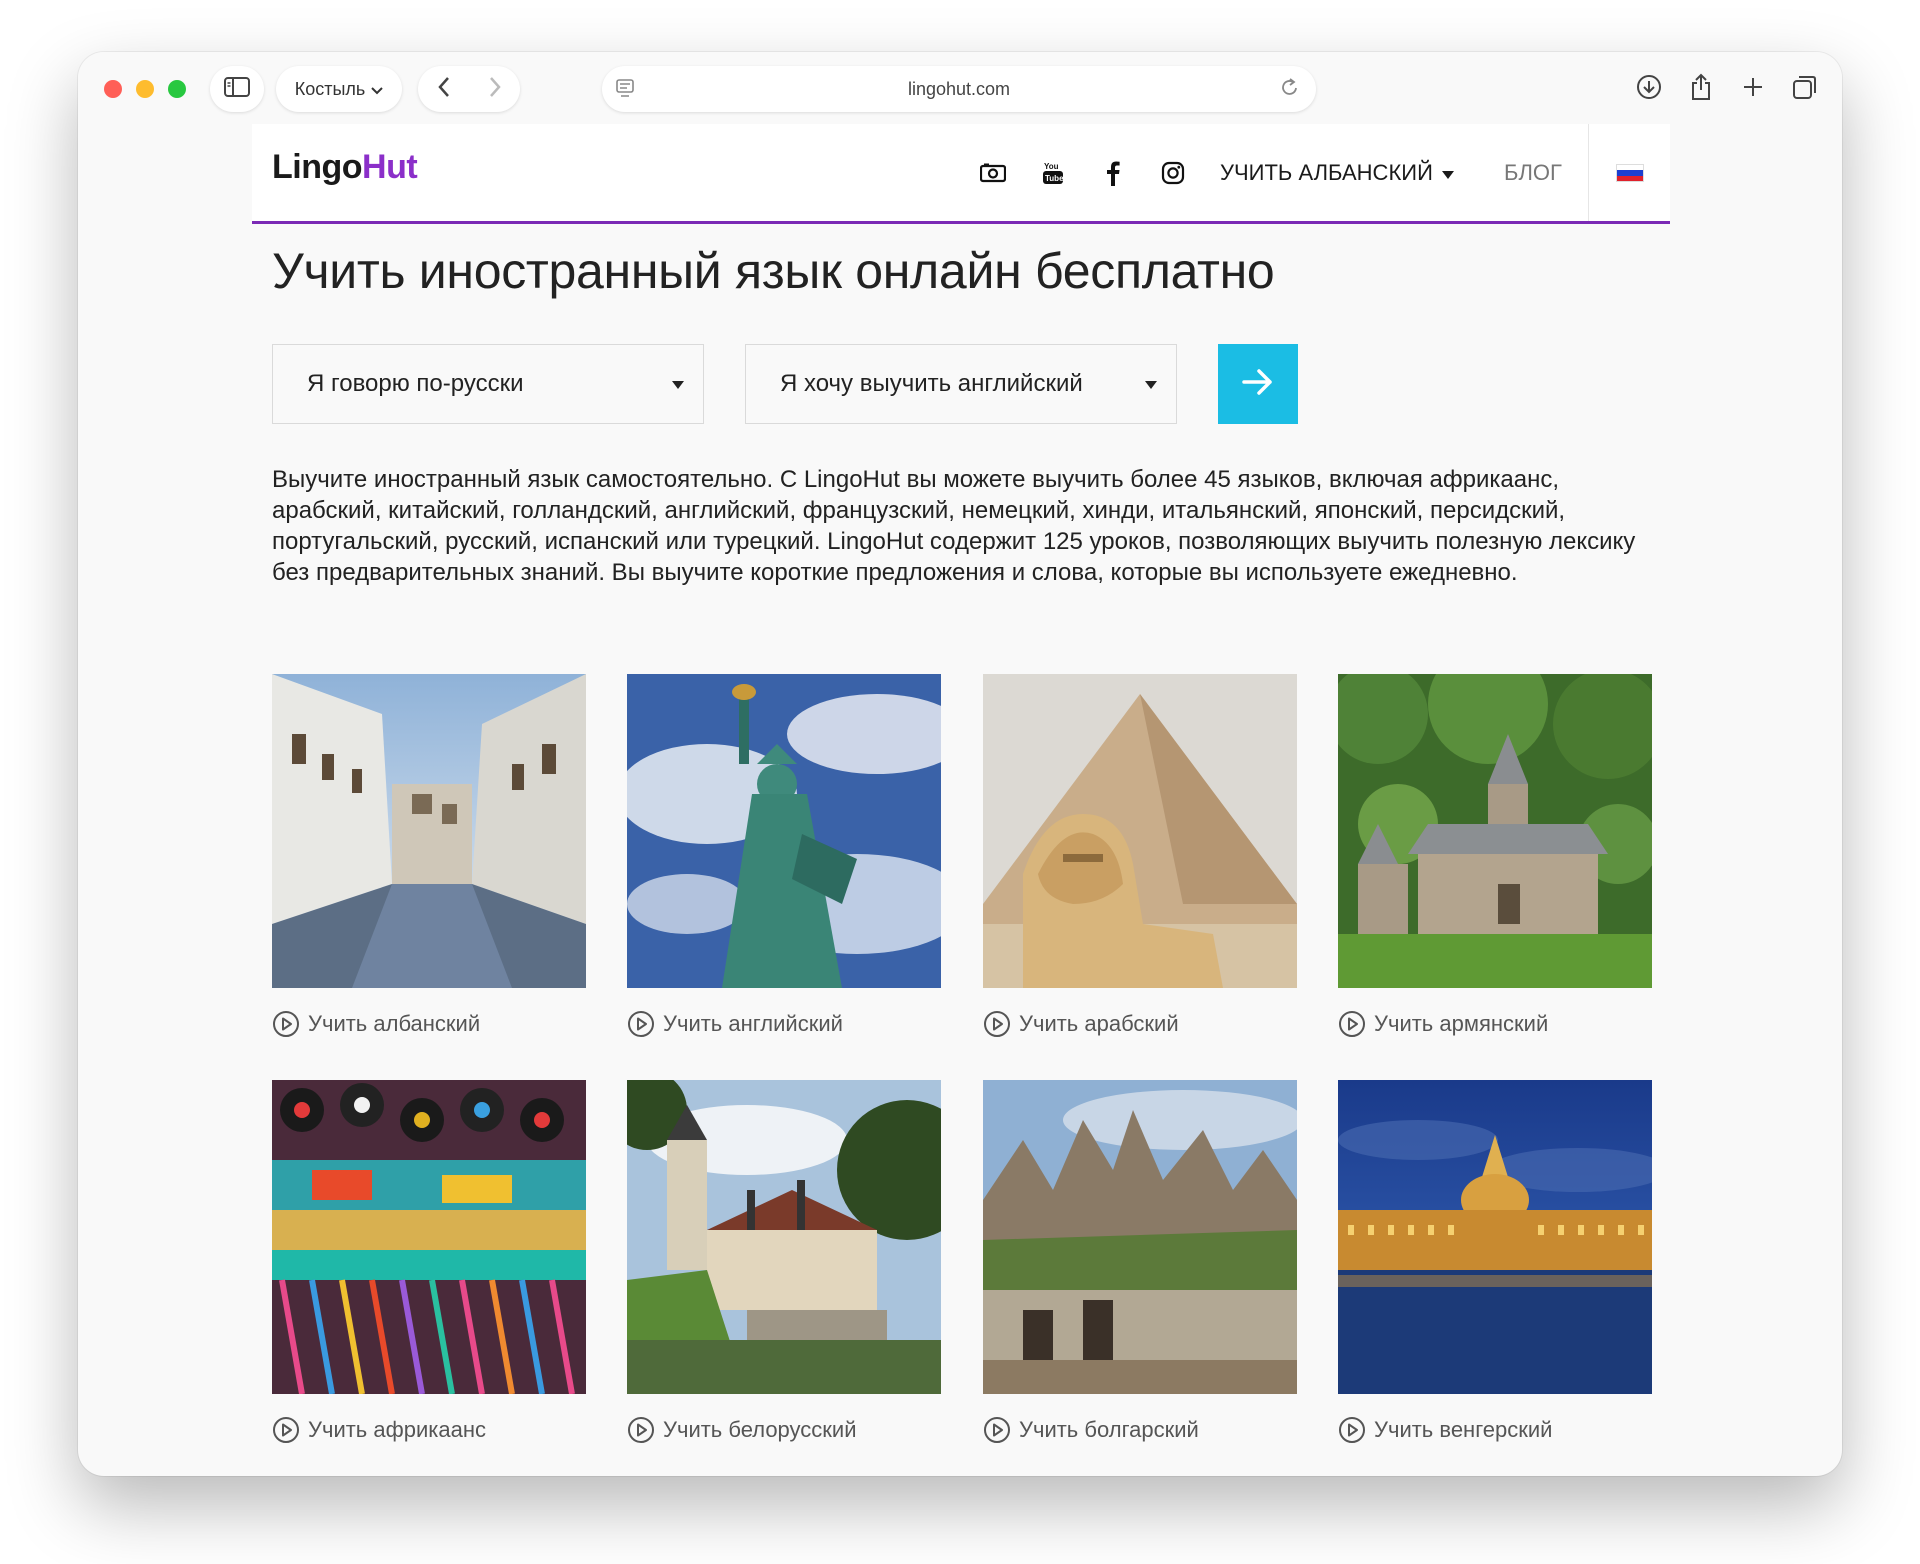  I want to click on language-link: Учить белорусский, so click(784, 1430).